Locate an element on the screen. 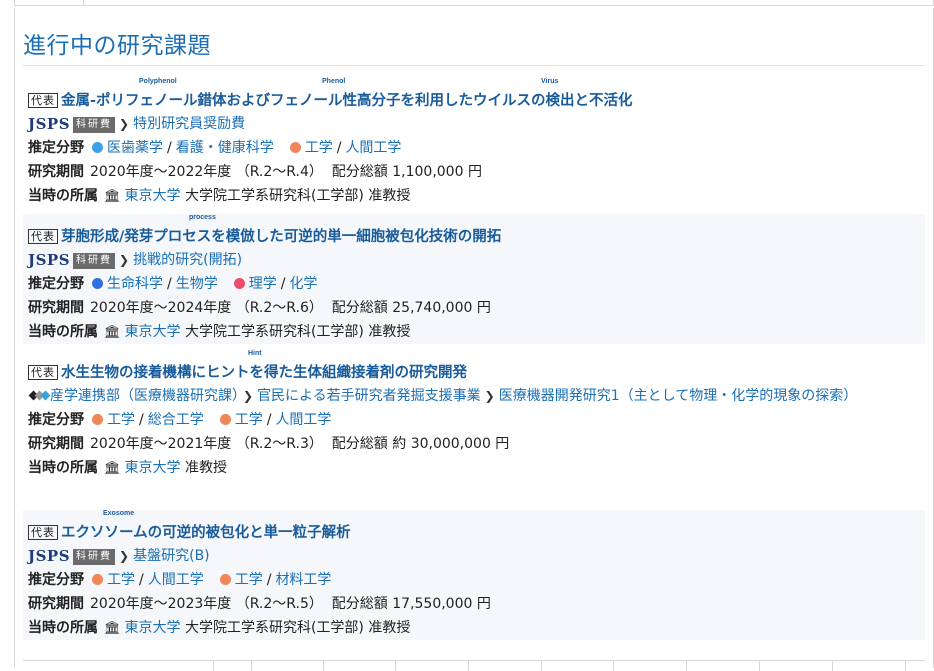  field-label: 推定分野 is located at coordinates (56, 284).